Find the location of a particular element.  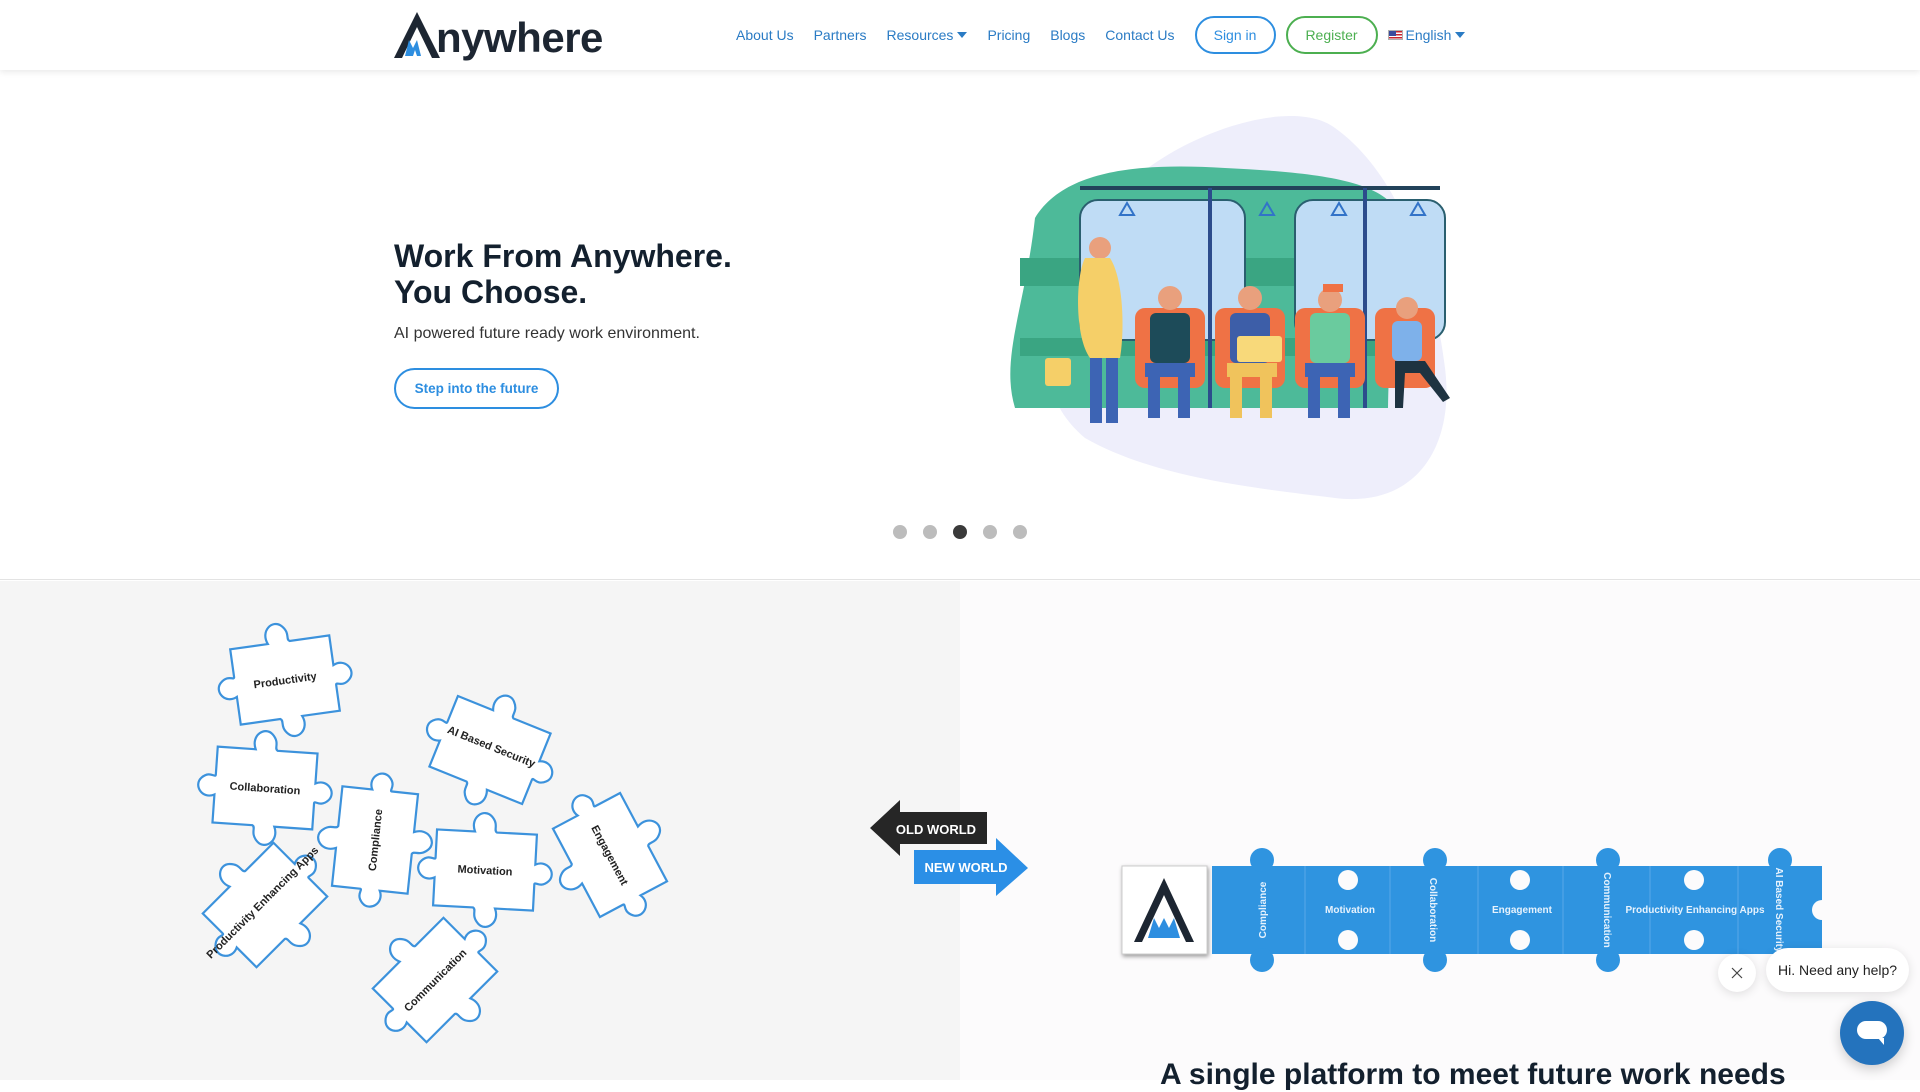

nav-resources: Resources is located at coordinates (927, 35).